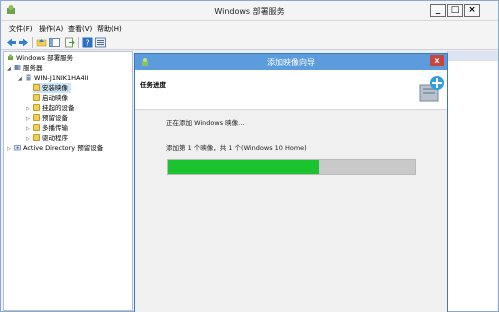 This screenshot has width=499, height=312. I want to click on tree-item-server: ◢ WIN-J1NIK1HA4II, so click(53, 78).